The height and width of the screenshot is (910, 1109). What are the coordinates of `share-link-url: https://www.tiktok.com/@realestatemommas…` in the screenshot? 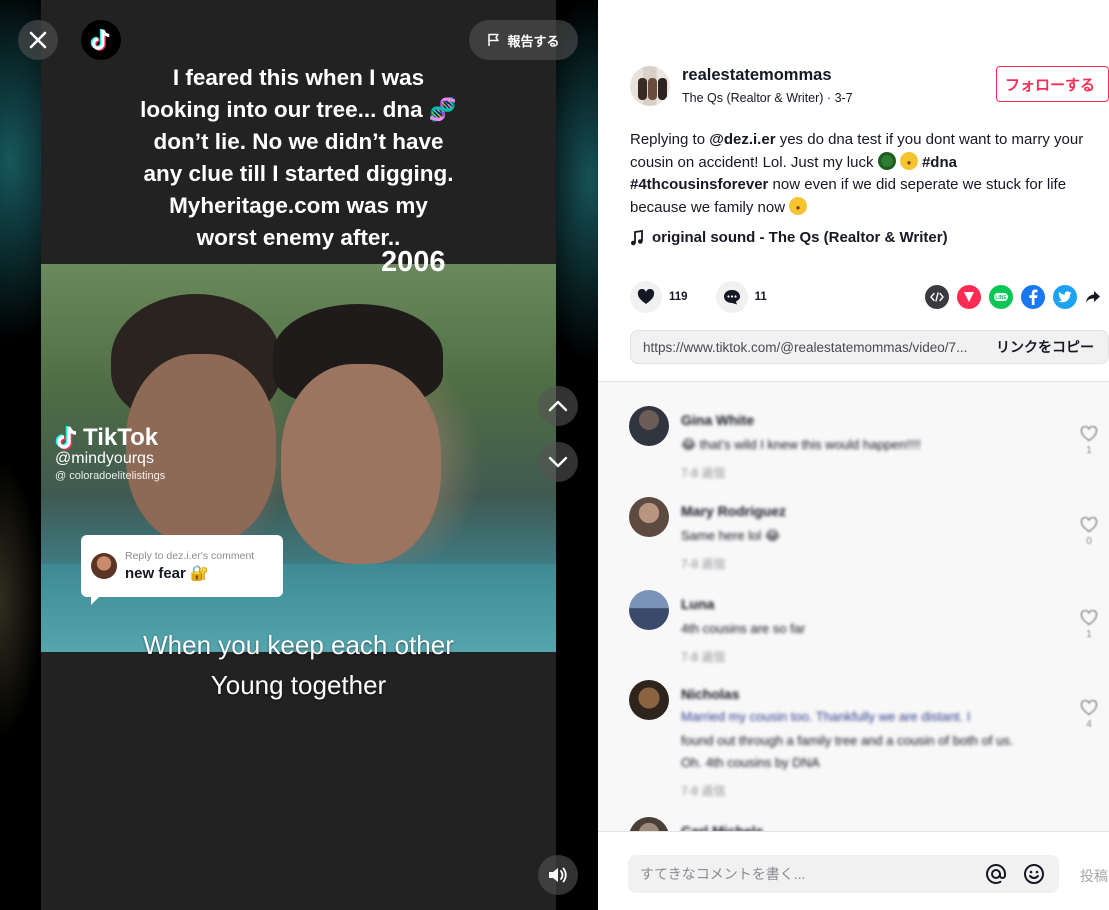 It's located at (806, 347).